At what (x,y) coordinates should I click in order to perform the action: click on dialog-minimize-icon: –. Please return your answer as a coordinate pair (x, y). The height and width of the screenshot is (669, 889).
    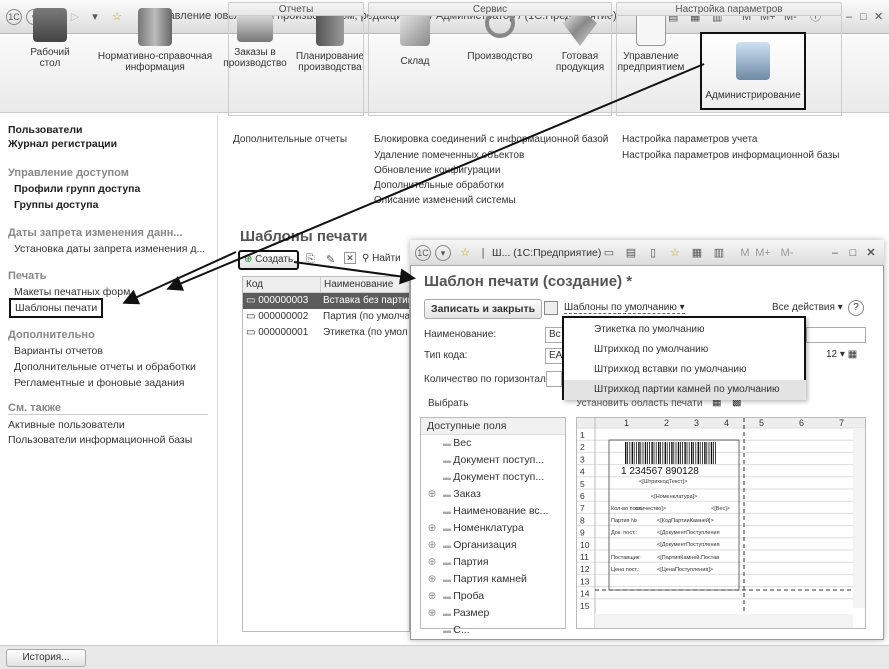
    Looking at the image, I should click on (835, 253).